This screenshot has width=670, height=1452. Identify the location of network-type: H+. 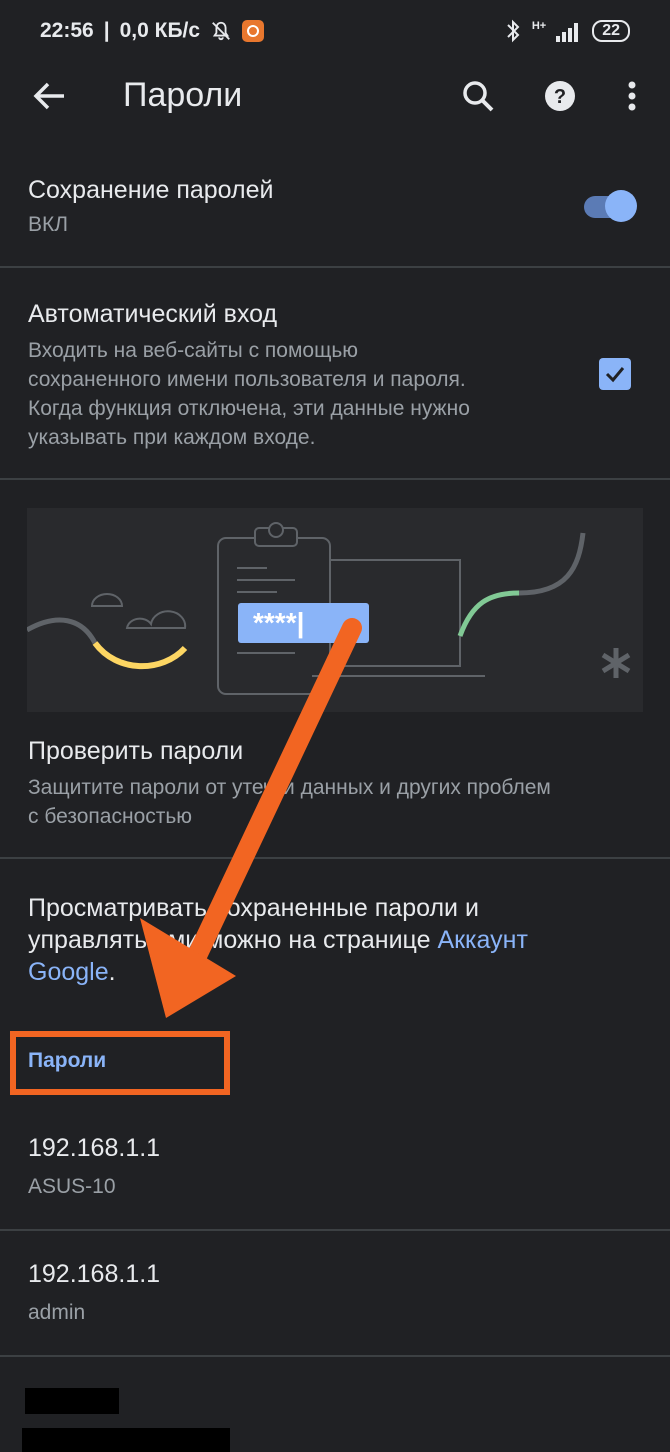
(539, 26).